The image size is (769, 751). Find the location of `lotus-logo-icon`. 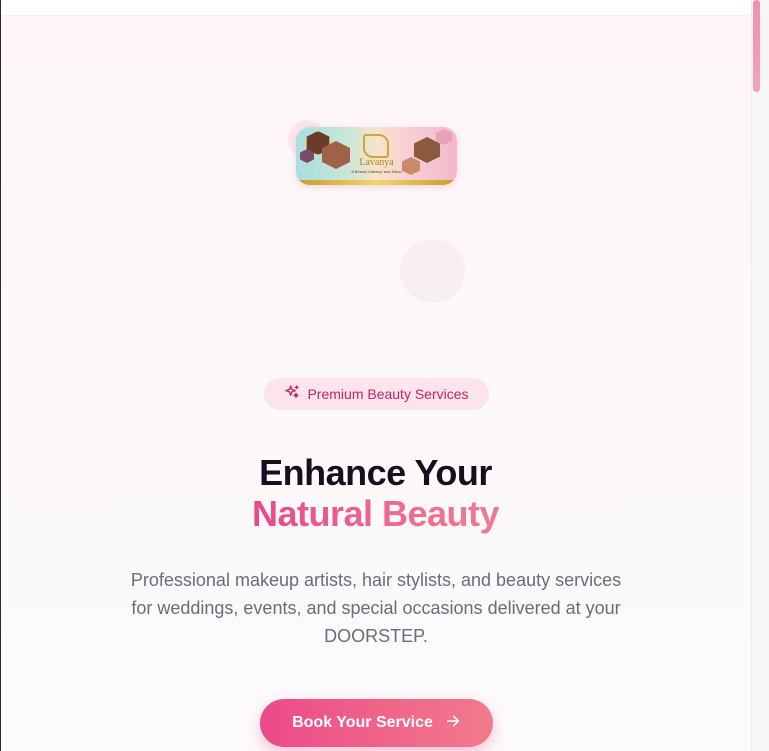

lotus-logo-icon is located at coordinates (376, 146).